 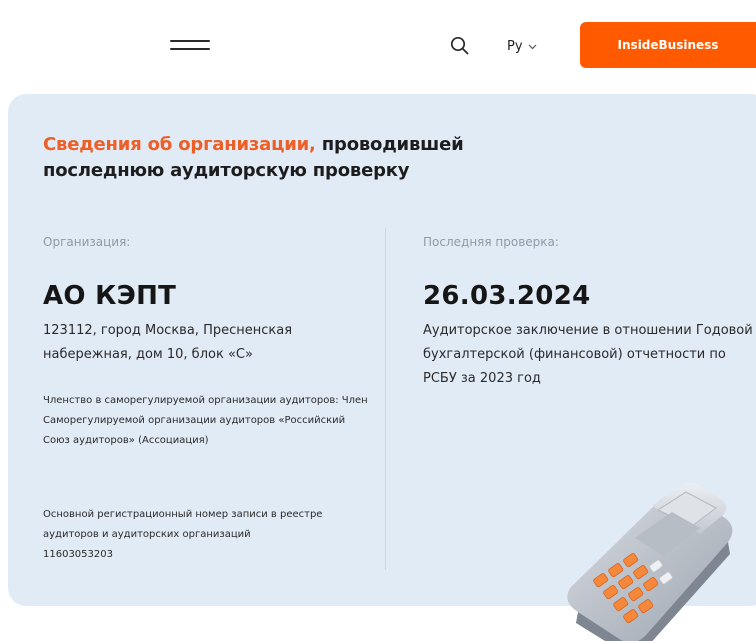 What do you see at coordinates (87, 242) in the screenshot?
I see `org-label: Организация:` at bounding box center [87, 242].